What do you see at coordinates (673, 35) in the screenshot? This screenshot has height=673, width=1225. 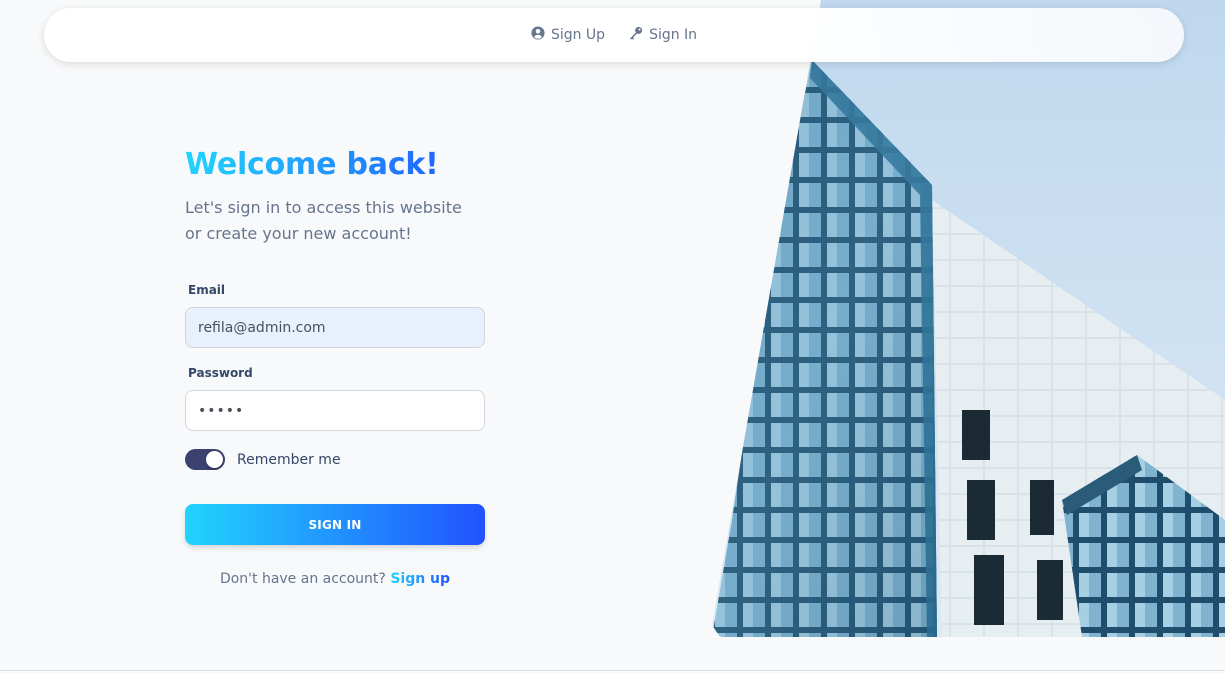 I see `nav-sign-in-label: Sign In` at bounding box center [673, 35].